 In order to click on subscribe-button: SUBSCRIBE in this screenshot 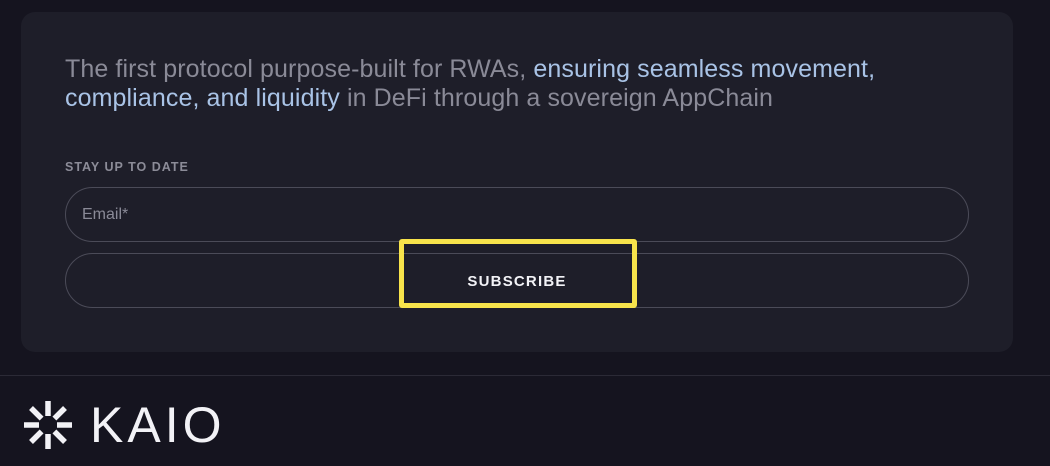, I will do `click(517, 280)`.